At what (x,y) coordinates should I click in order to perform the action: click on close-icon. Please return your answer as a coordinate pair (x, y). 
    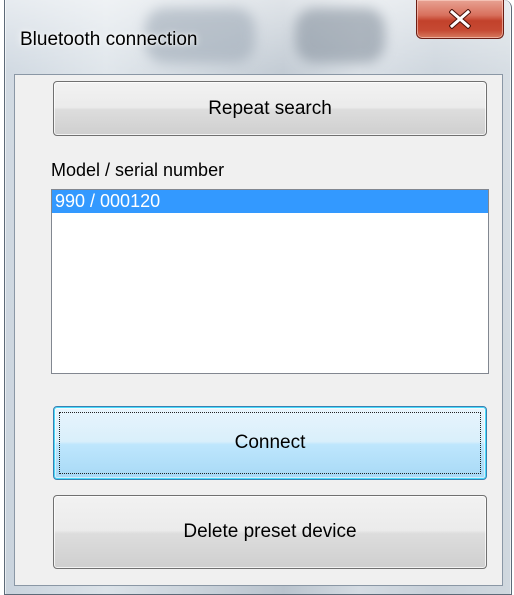
    Looking at the image, I should click on (460, 19).